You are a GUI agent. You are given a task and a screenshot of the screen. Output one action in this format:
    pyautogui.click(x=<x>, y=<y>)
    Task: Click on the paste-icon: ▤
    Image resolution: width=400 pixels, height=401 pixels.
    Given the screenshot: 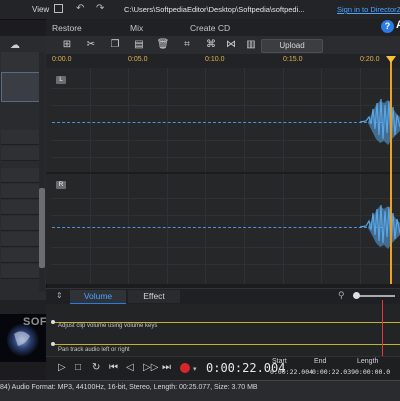 What is the action you would take?
    pyautogui.click(x=139, y=45)
    